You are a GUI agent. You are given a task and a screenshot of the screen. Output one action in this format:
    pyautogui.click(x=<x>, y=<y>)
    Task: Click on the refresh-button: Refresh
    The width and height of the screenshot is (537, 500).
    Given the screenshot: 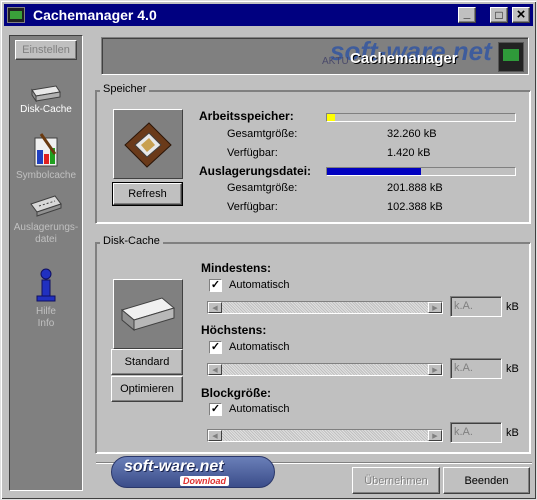 What is the action you would take?
    pyautogui.click(x=147, y=194)
    